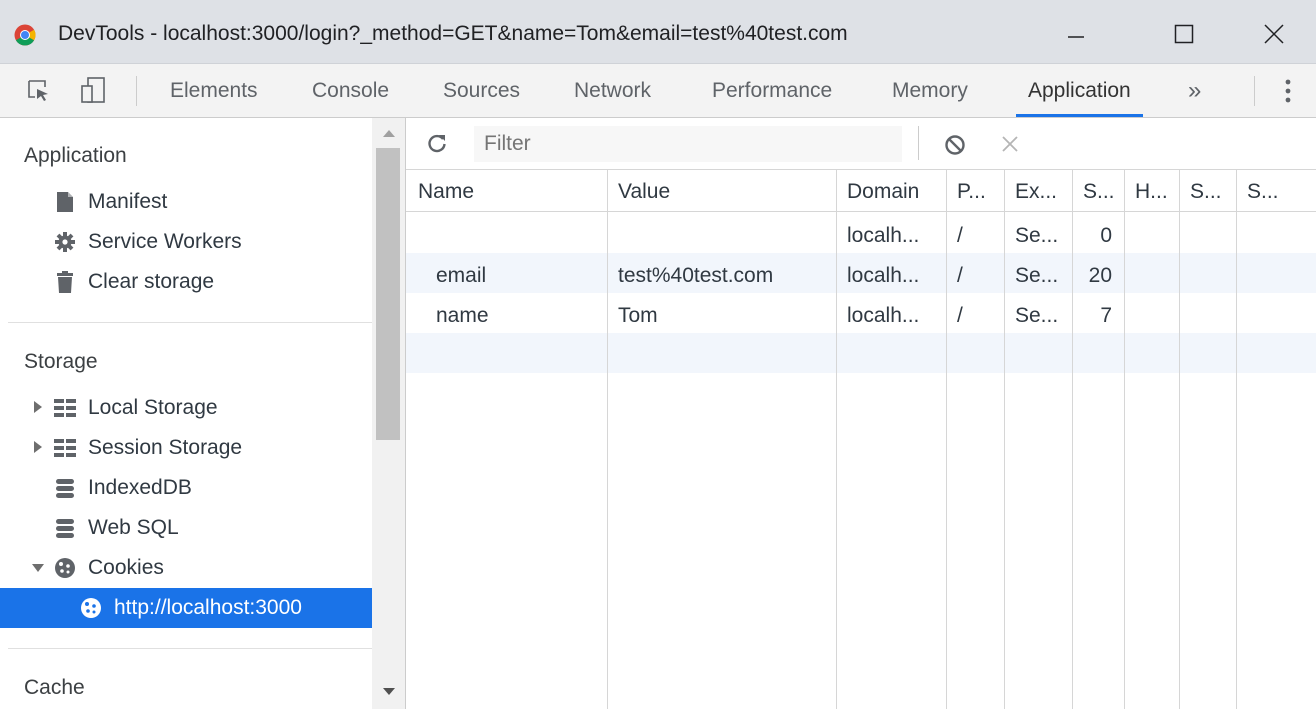 The height and width of the screenshot is (709, 1316). I want to click on cookies-toolbar, so click(861, 144).